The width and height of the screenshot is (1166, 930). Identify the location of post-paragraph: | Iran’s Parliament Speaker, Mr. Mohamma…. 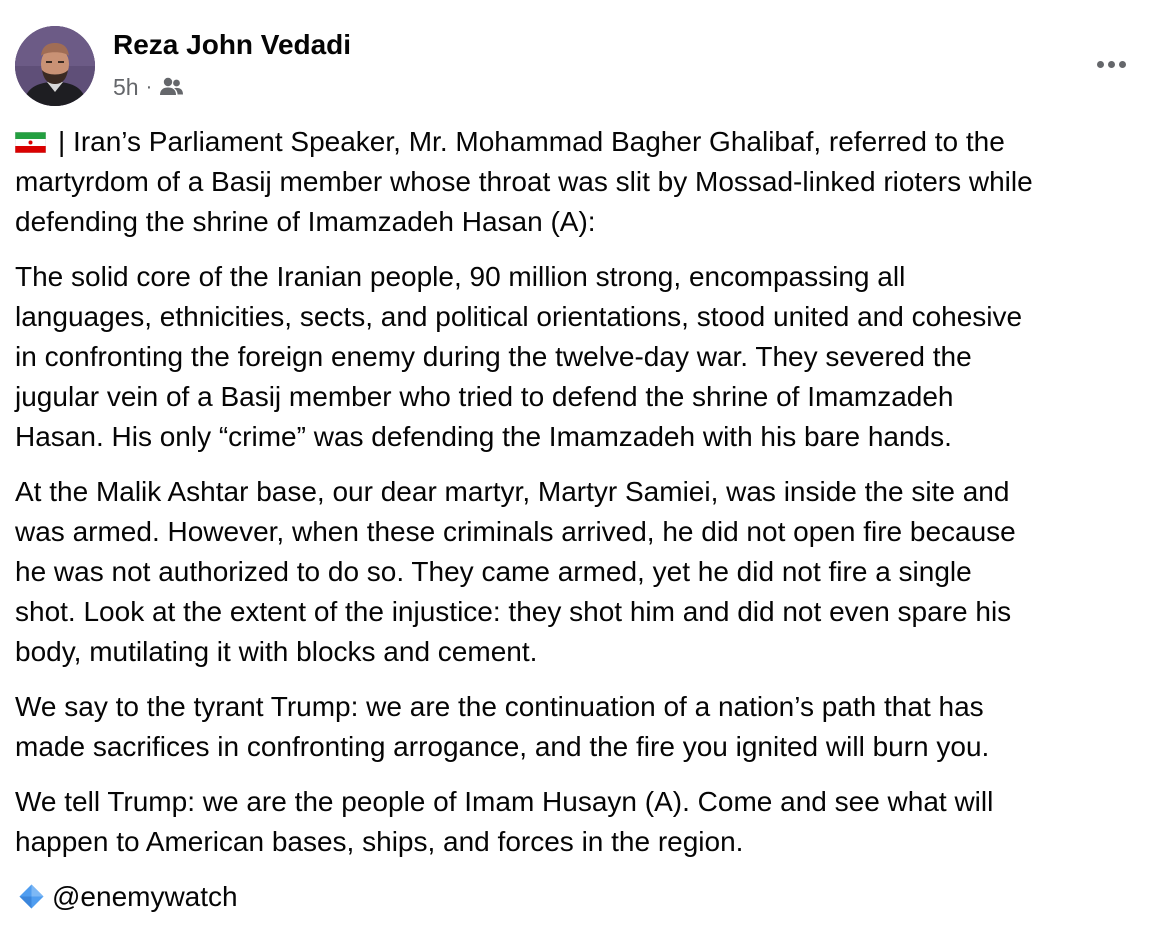
(584, 182).